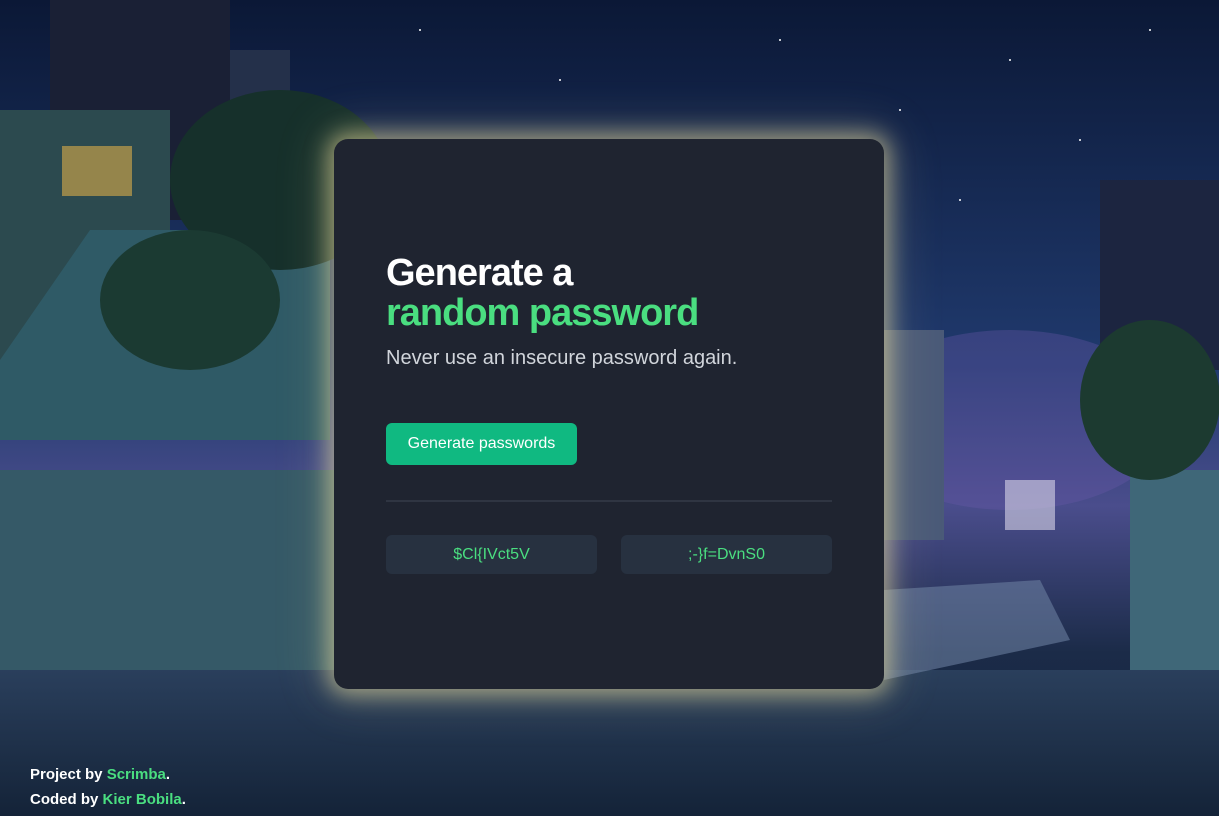  Describe the element at coordinates (491, 554) in the screenshot. I see `password-output-1: $Cl{IVct5V` at that location.